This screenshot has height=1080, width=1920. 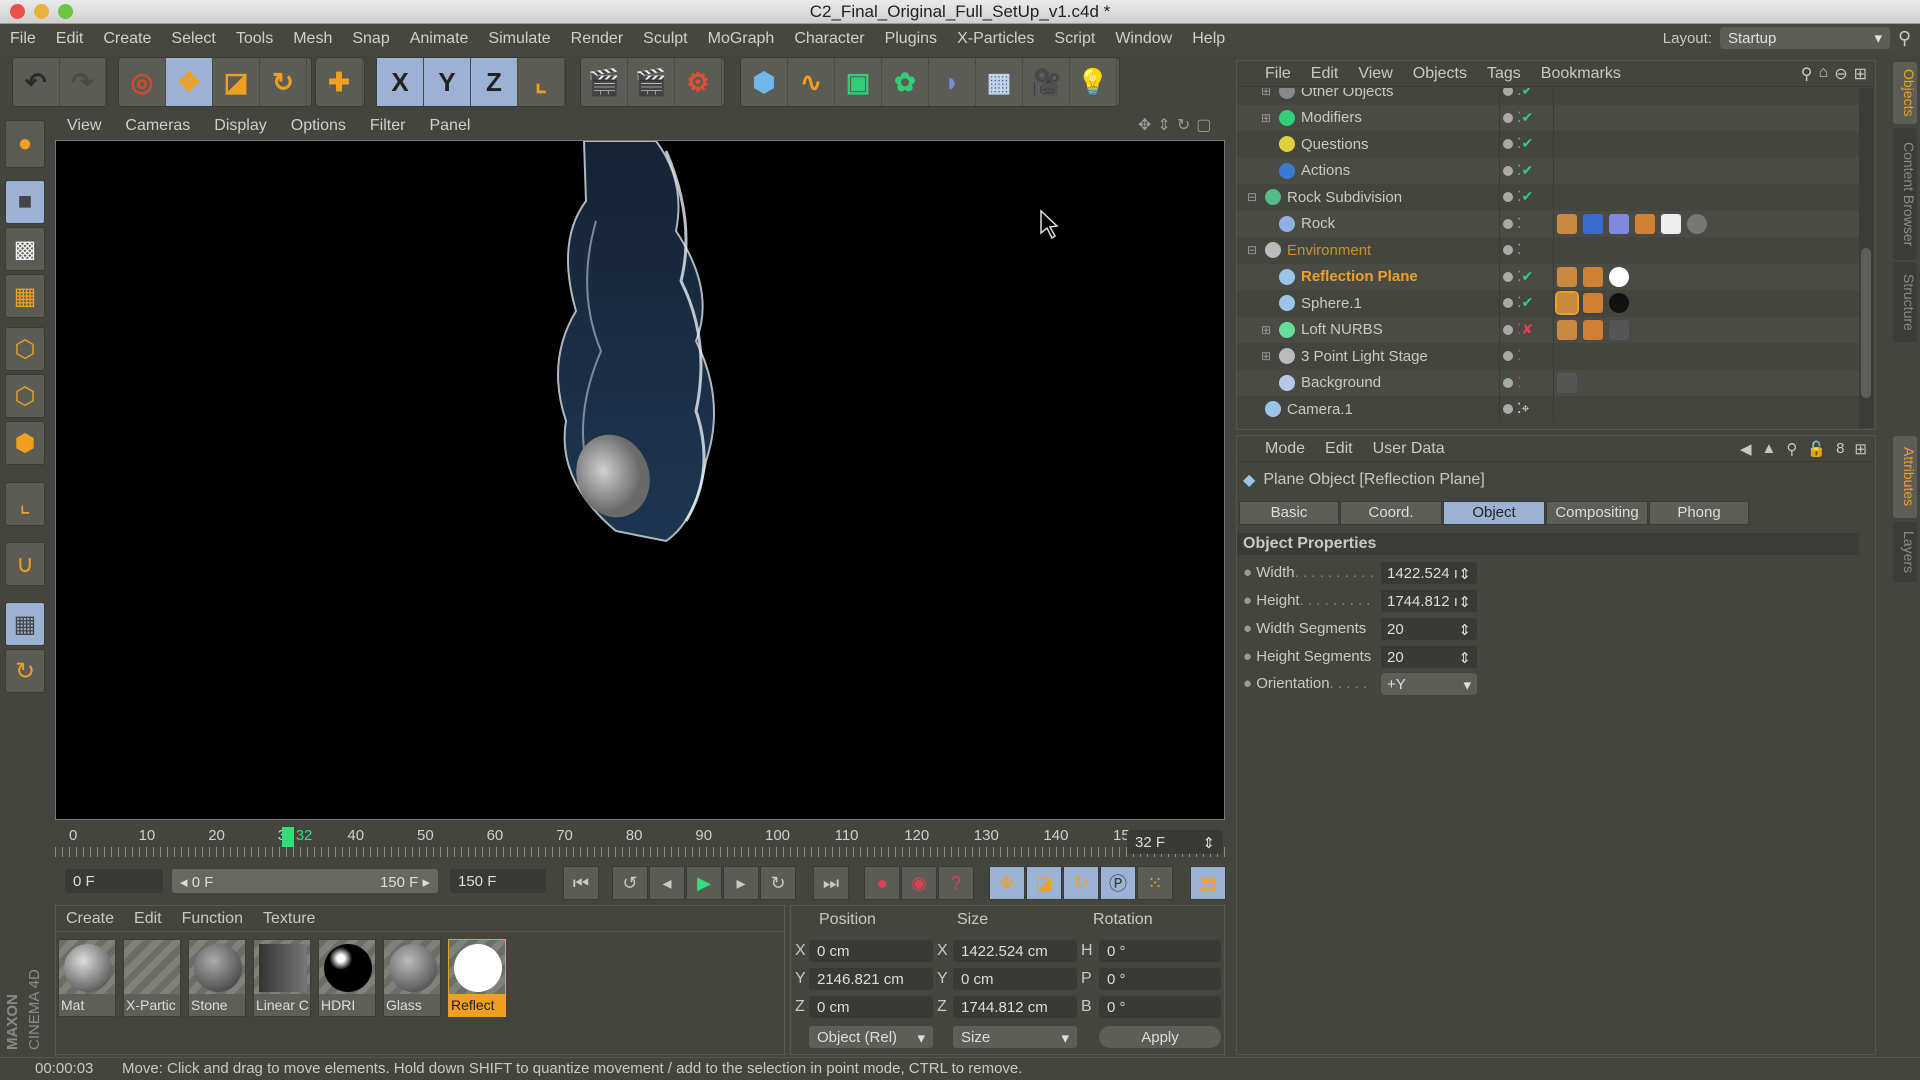 What do you see at coordinates (858, 82) in the screenshot?
I see `nurbs-icon: ▣` at bounding box center [858, 82].